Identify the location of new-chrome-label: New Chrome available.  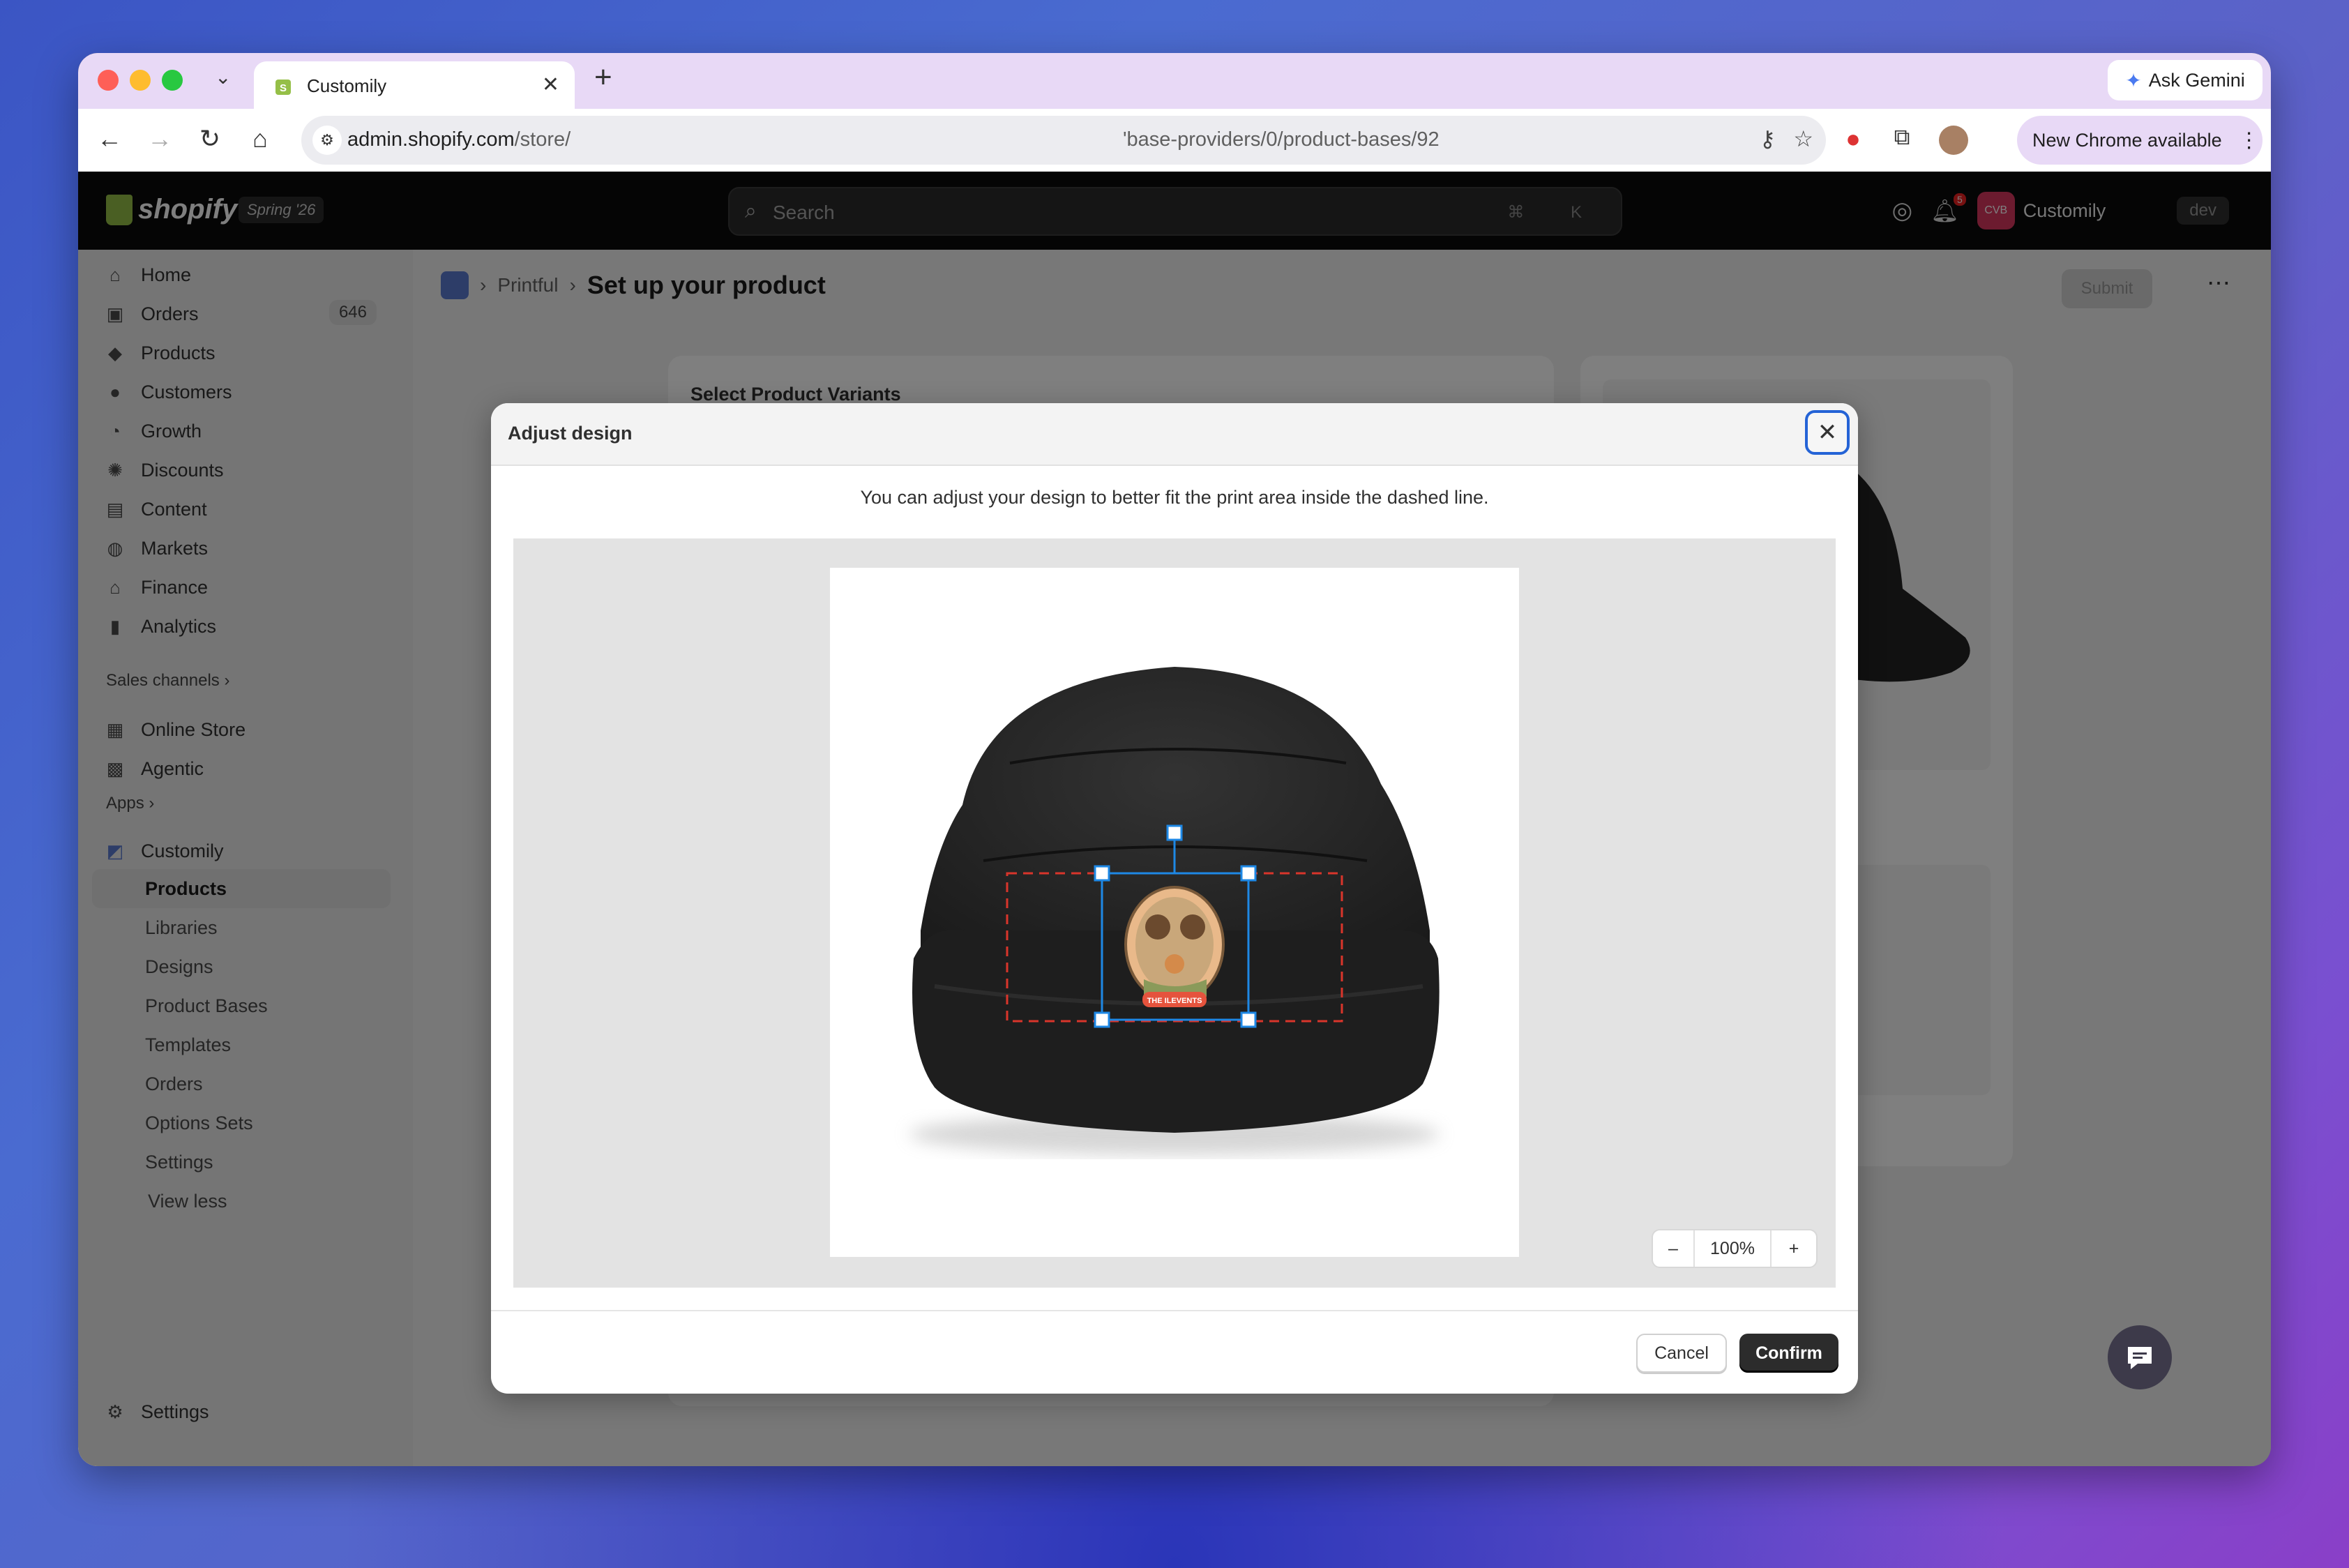
(2127, 140).